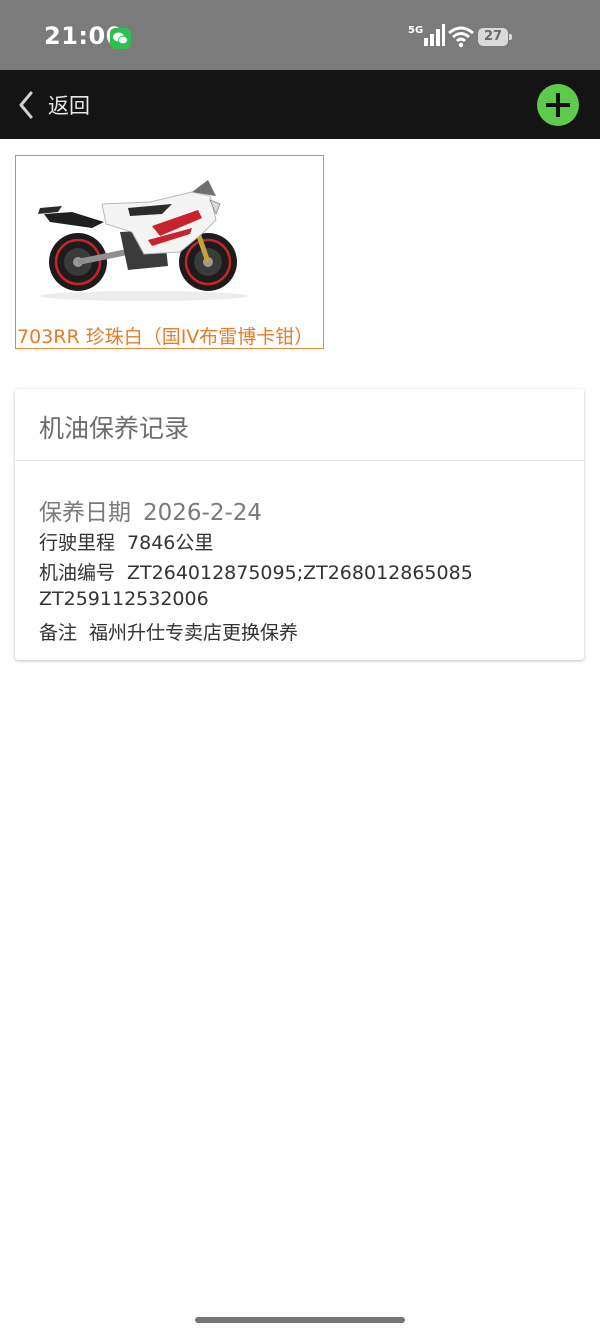  Describe the element at coordinates (300, 35) in the screenshot. I see `status-bar: 21:00 5G 27` at that location.